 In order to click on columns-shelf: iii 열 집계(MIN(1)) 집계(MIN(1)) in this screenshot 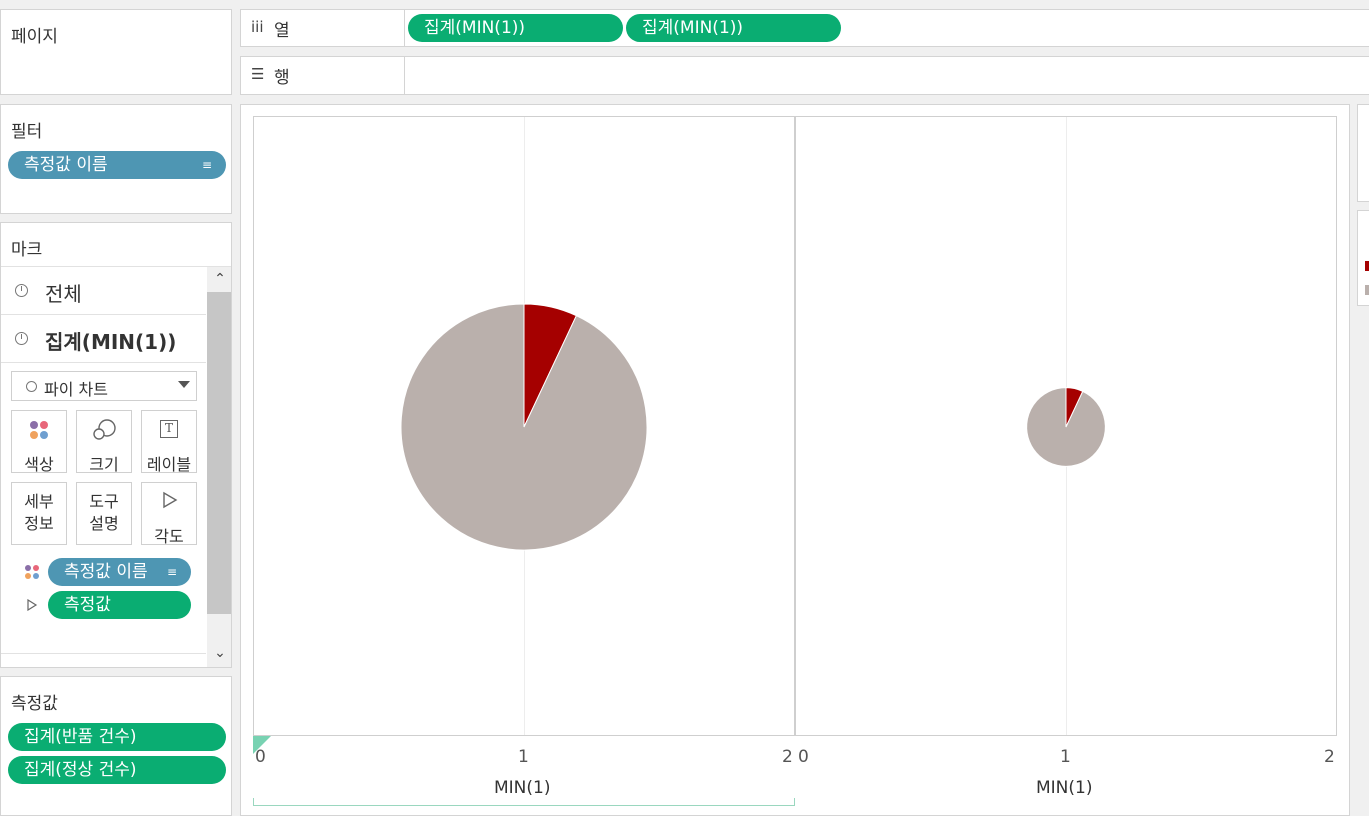, I will do `click(804, 28)`.